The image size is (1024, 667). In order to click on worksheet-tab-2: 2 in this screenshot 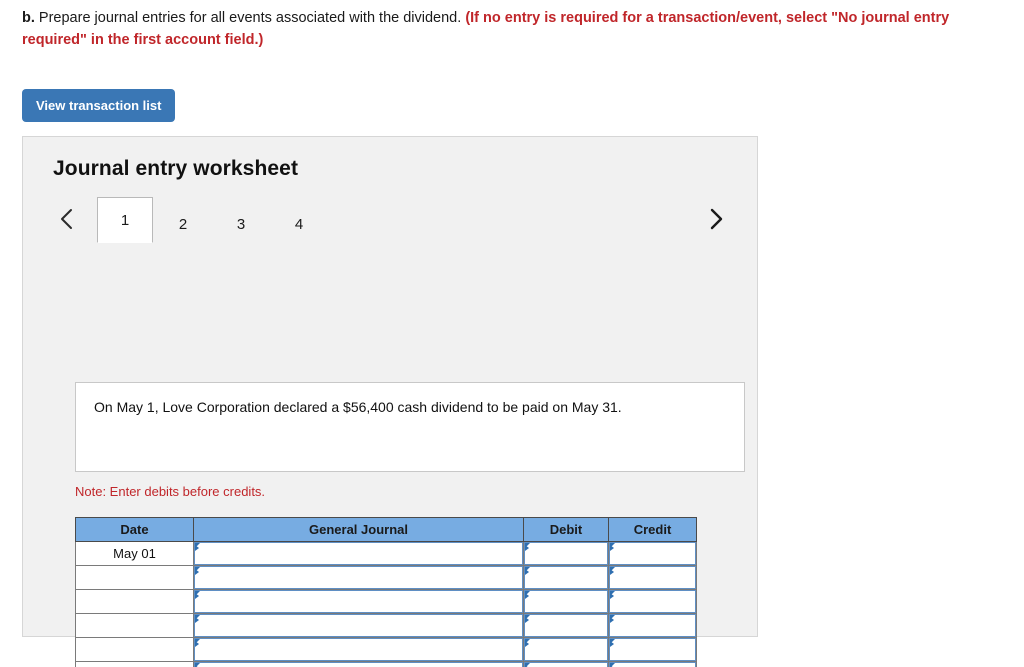, I will do `click(183, 224)`.